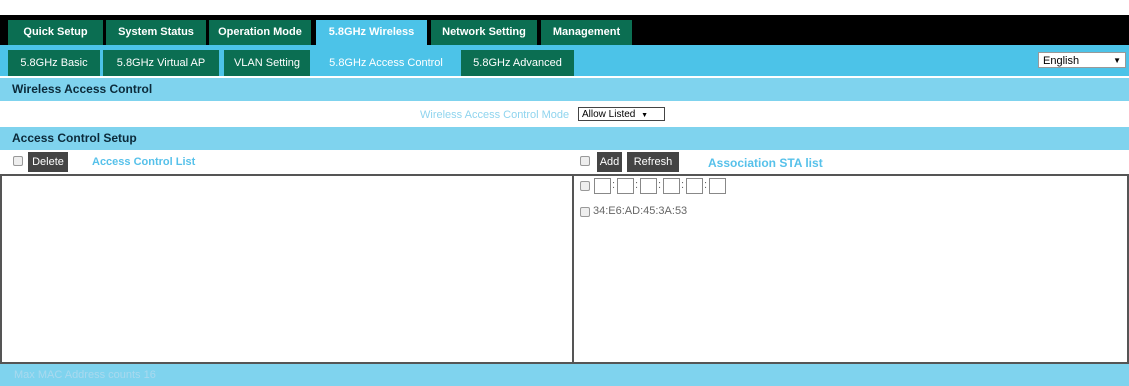 This screenshot has height=386, width=1129. I want to click on language-select: English ▼, so click(1082, 60).